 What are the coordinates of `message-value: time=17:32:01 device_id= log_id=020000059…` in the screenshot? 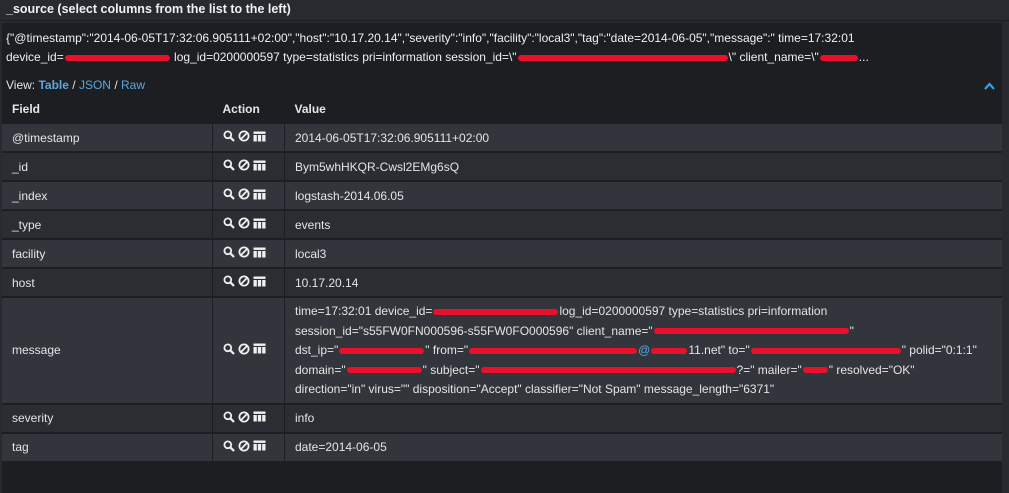 It's located at (636, 350).